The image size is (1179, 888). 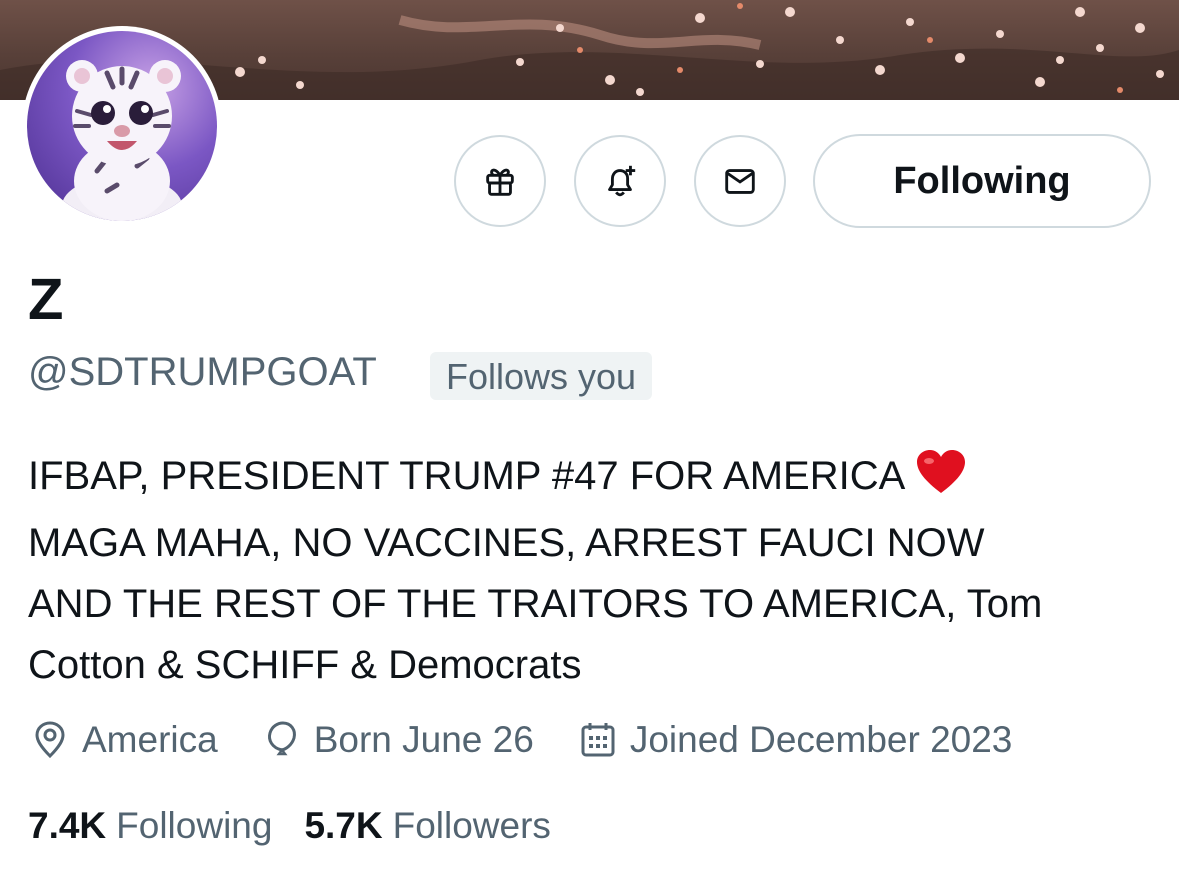 I want to click on bio-line: IFBAP, PRESIDENT TRUMP #47 FOR AMERICA, so click(x=588, y=479).